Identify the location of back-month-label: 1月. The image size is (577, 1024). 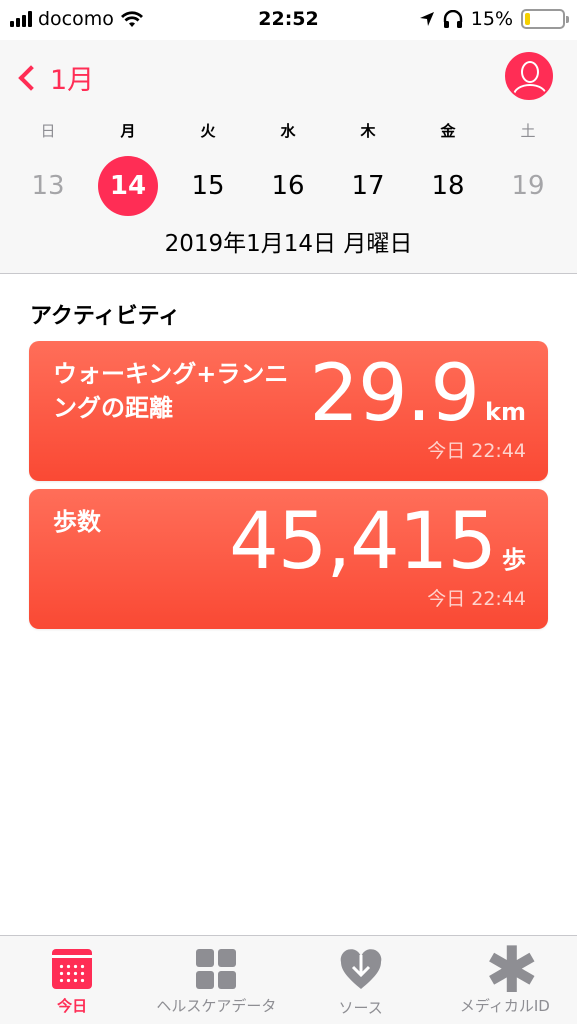
(72, 80).